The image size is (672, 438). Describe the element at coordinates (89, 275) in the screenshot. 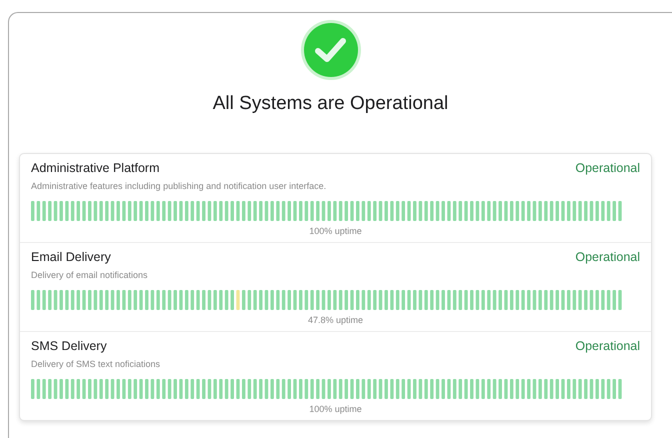

I see `component-description: Delivery of email notifications` at that location.